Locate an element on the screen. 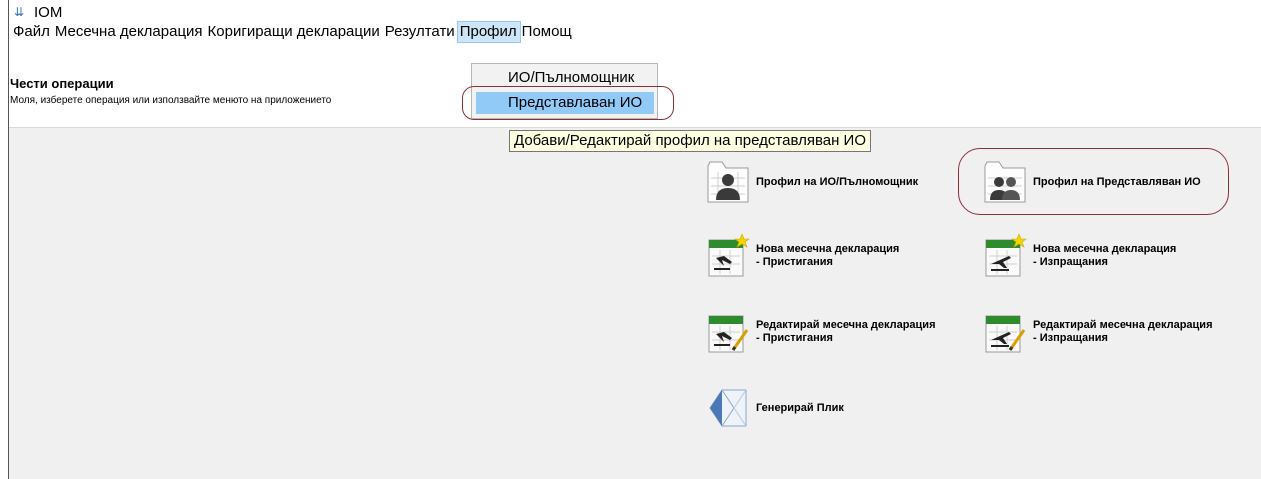 The height and width of the screenshot is (479, 1261). tile-label: Нова месечна декларация - Пристигания is located at coordinates (827, 256).